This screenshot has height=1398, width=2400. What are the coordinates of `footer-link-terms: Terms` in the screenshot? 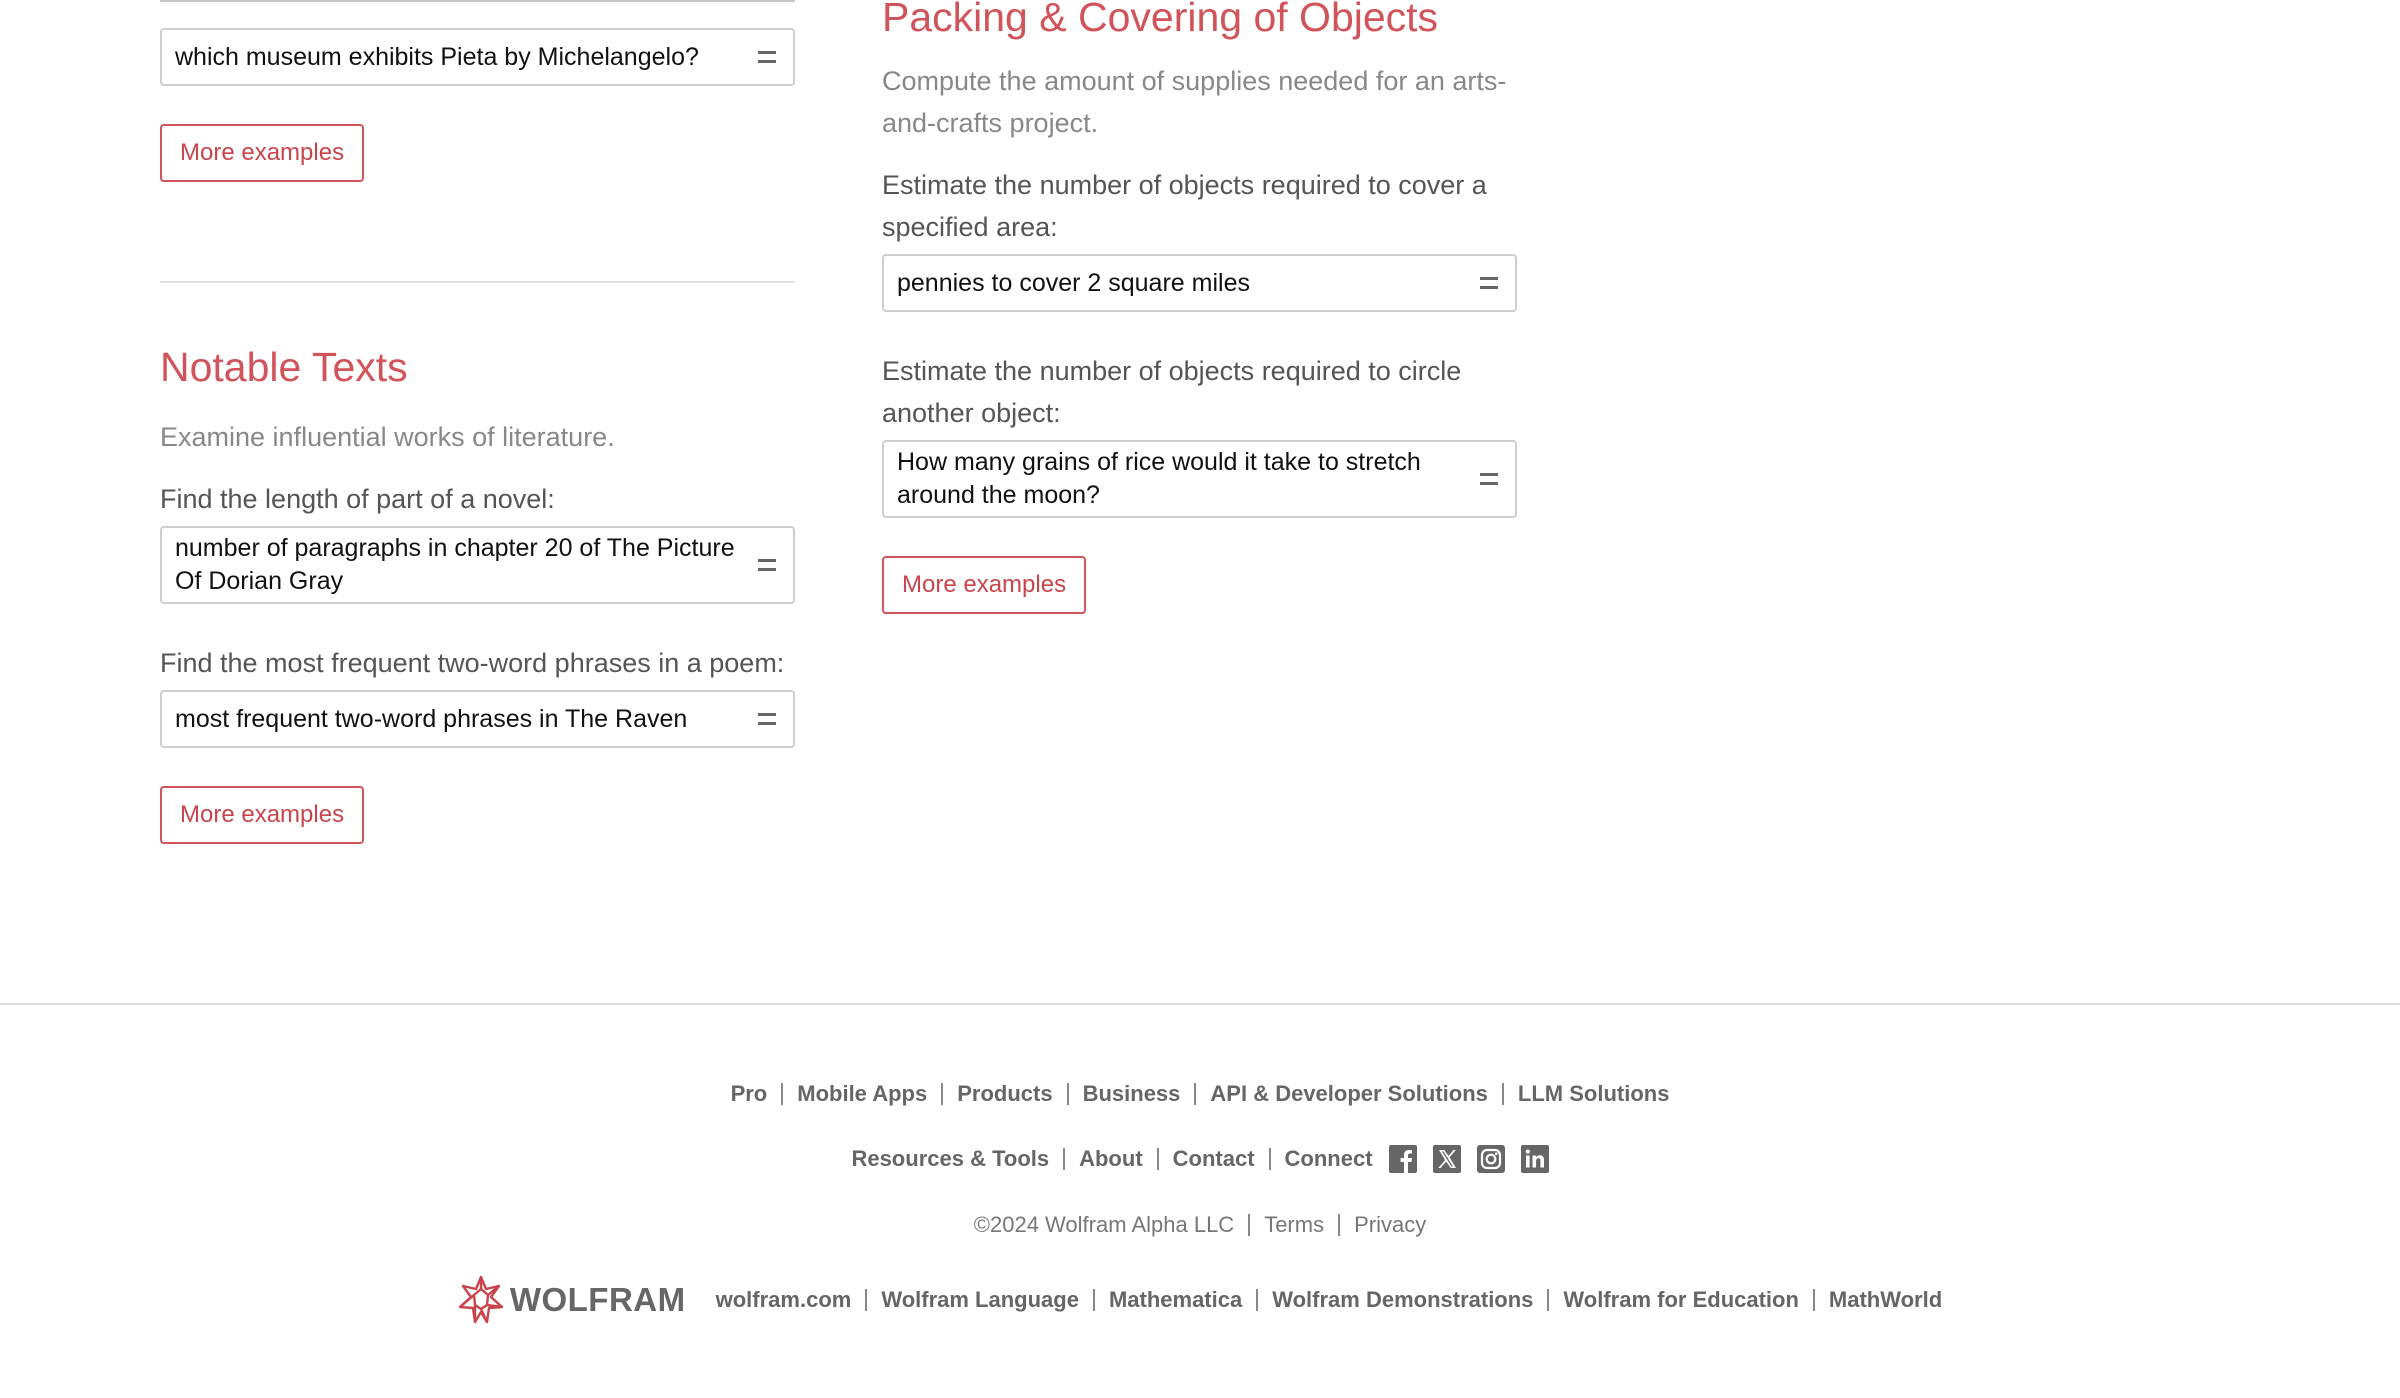 It's located at (1294, 1225).